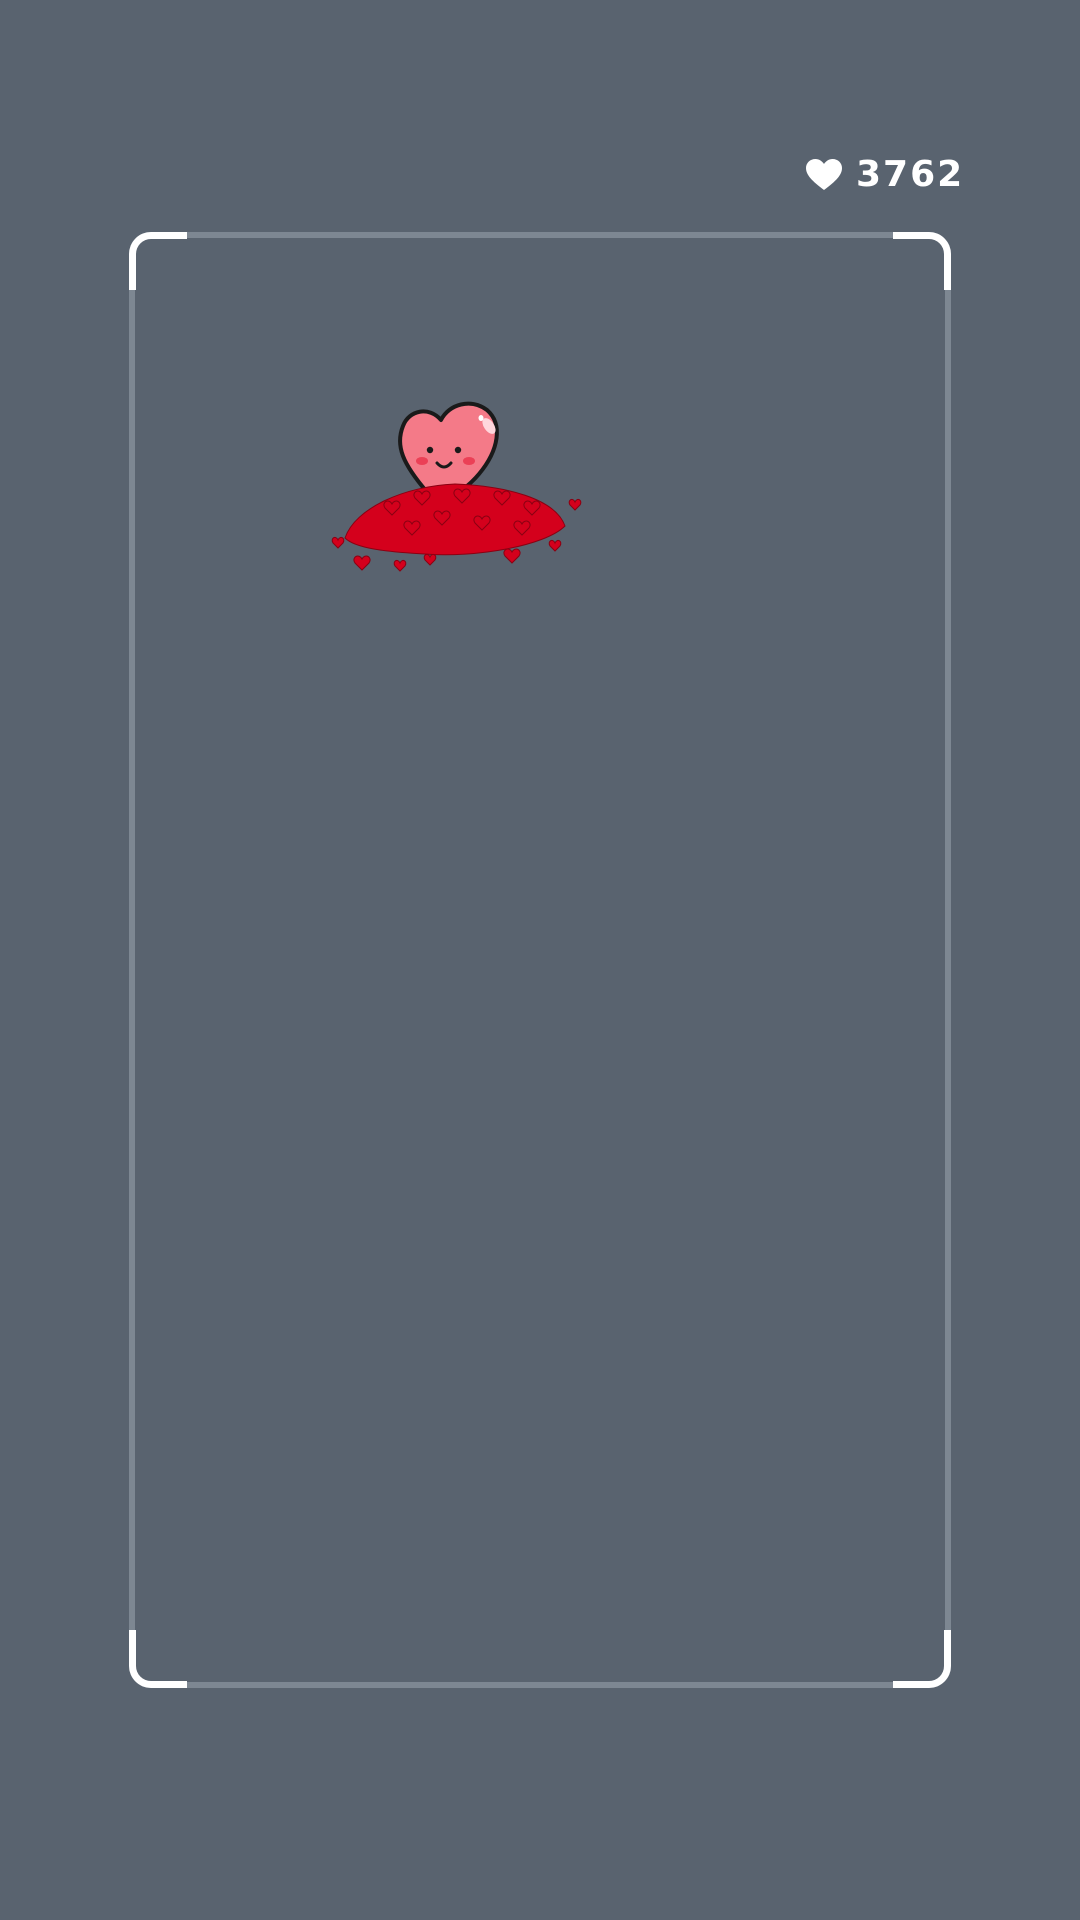 Image resolution: width=1080 pixels, height=1920 pixels. I want to click on likes-counter: 3762, so click(885, 175).